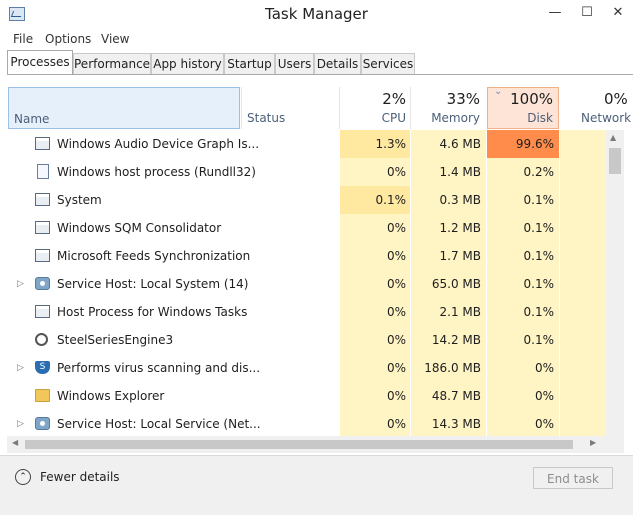 Image resolution: width=633 pixels, height=515 pixels. Describe the element at coordinates (606, 118) in the screenshot. I see `column-network-label: Network` at that location.